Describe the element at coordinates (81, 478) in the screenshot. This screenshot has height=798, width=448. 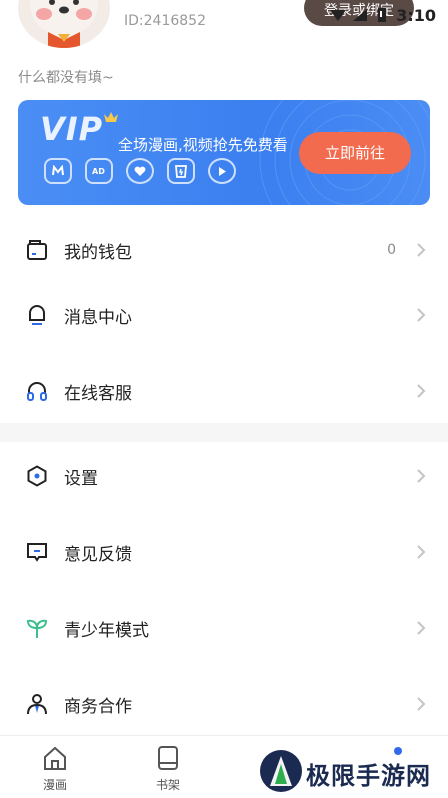
I see `menu-label: 设置` at that location.